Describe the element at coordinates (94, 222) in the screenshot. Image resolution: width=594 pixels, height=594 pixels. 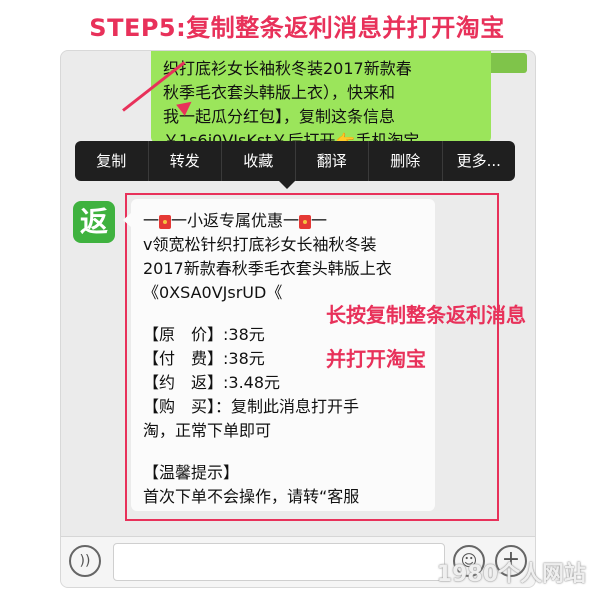
I see `contact-avatar: 返` at that location.